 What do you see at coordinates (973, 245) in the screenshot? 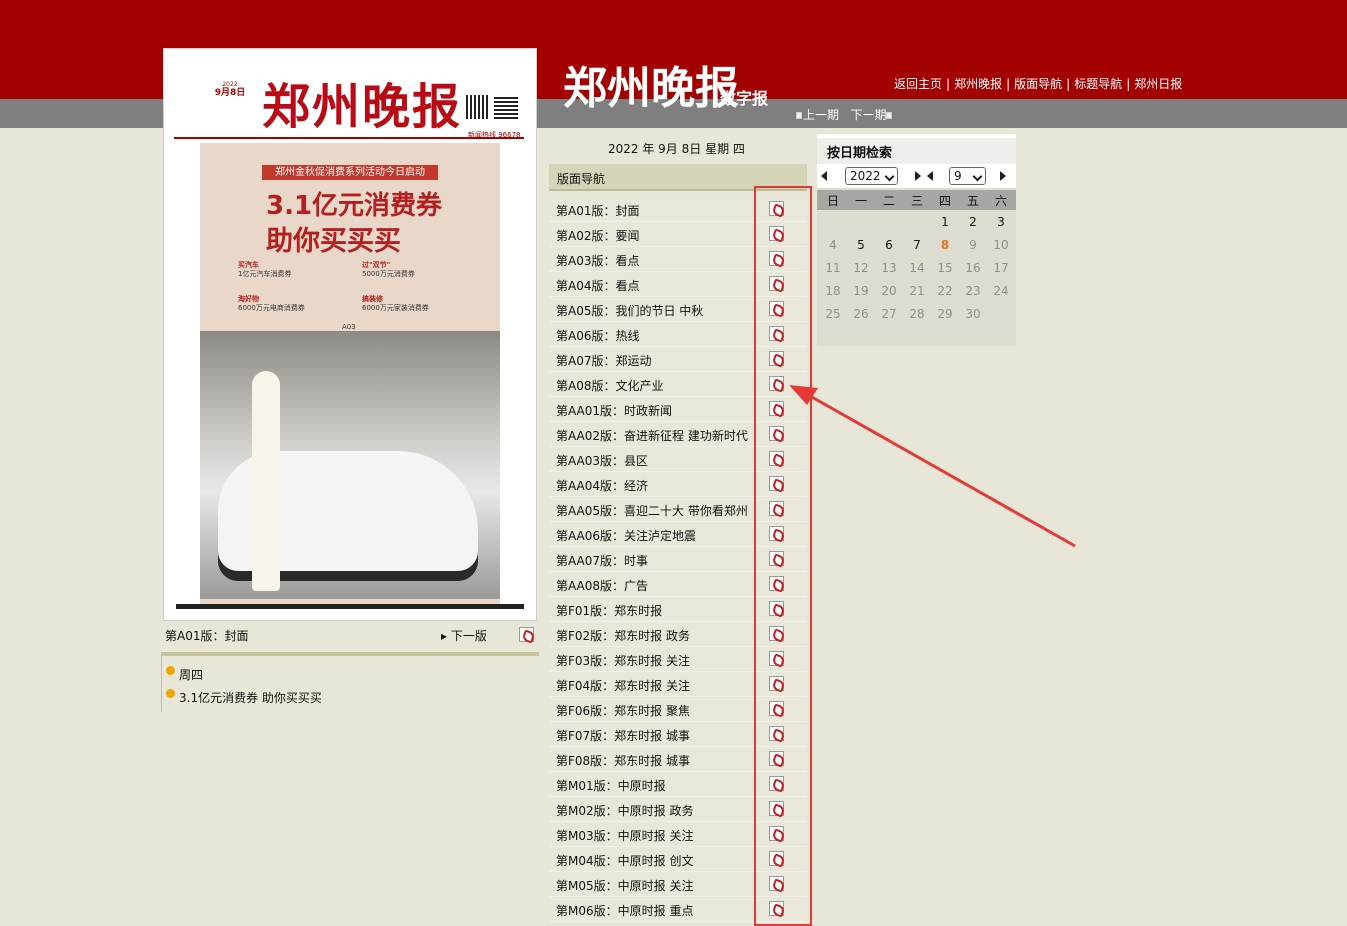
I see `calendar-day: 9` at bounding box center [973, 245].